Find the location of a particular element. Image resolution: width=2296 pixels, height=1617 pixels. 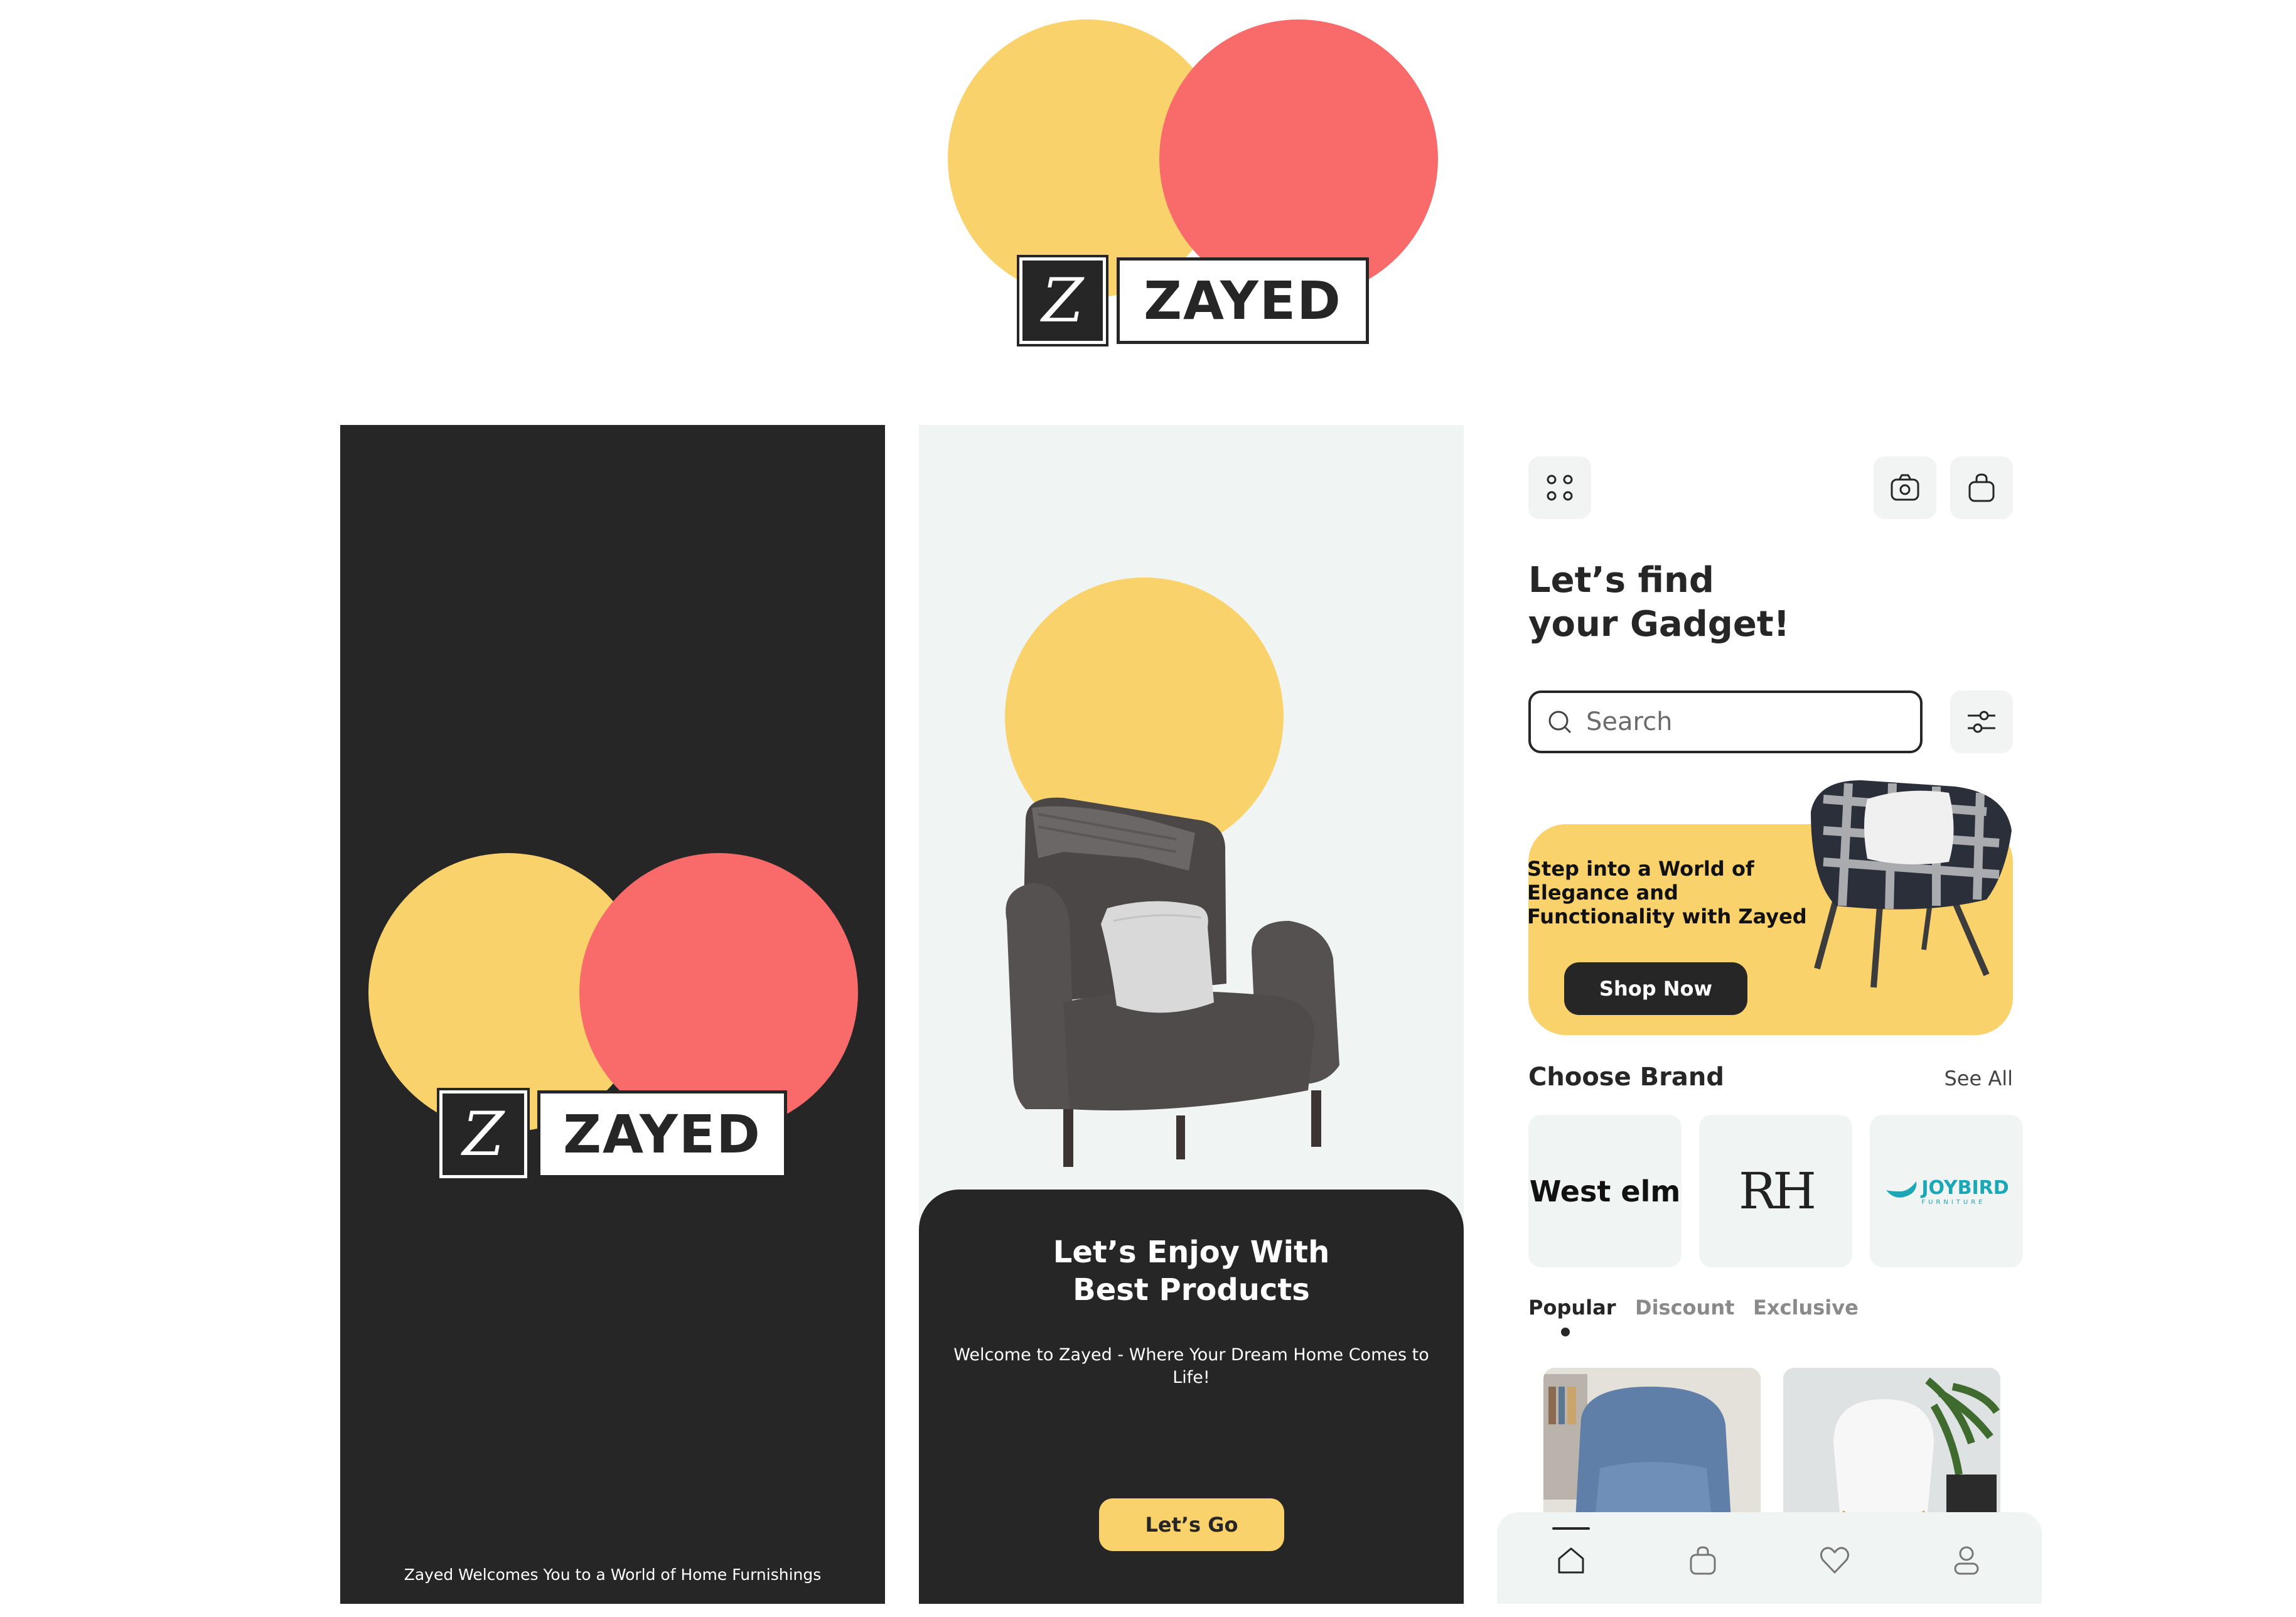

splash-logo-z-letter: Z is located at coordinates (483, 1134).